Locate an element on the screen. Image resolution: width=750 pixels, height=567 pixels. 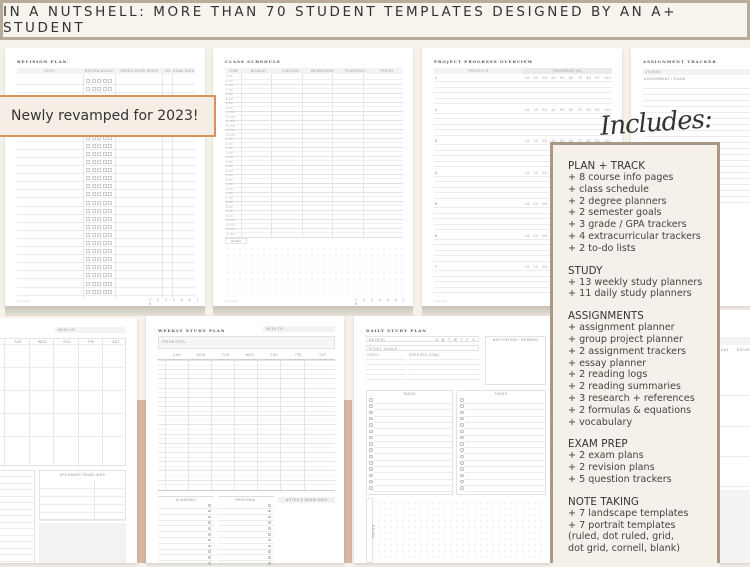
progress-tick: 40 is located at coordinates (553, 110).